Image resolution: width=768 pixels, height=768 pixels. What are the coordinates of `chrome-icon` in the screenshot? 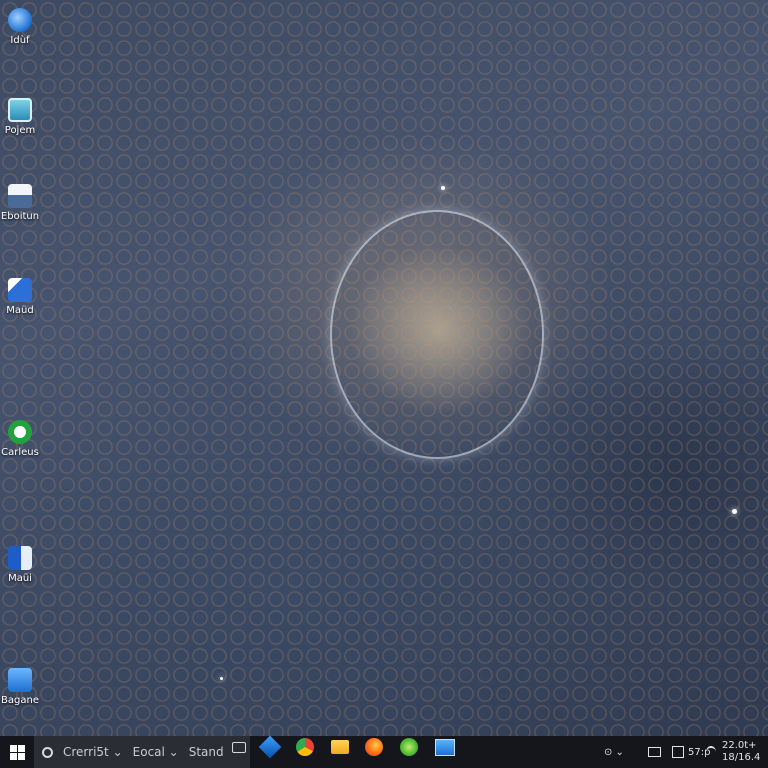 It's located at (305, 747).